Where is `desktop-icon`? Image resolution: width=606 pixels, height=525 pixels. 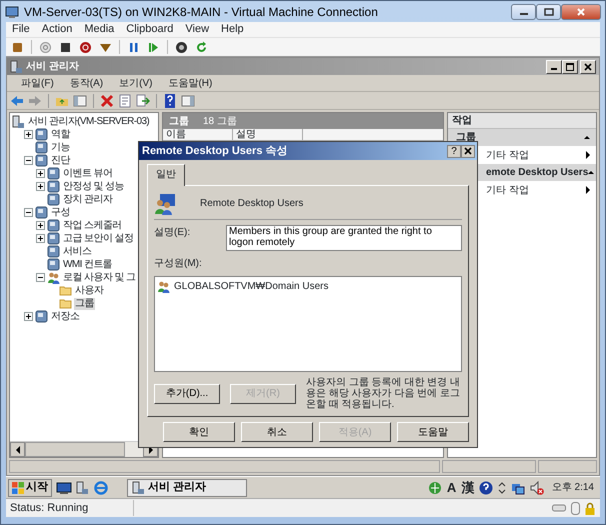
desktop-icon is located at coordinates (64, 487).